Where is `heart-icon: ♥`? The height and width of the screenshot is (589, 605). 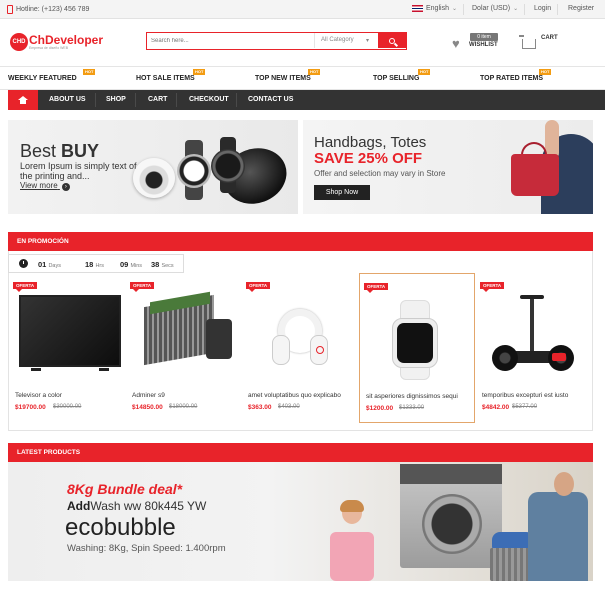 heart-icon: ♥ is located at coordinates (456, 43).